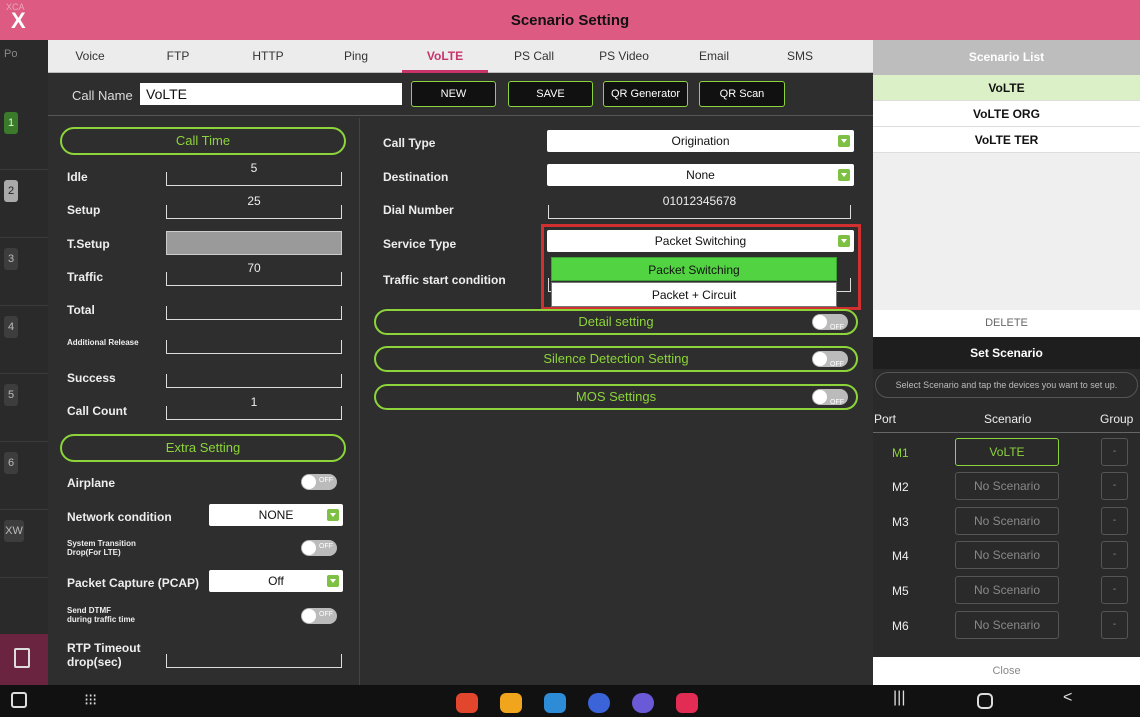  What do you see at coordinates (119, 517) in the screenshot?
I see `network-condition-label: Network condition` at bounding box center [119, 517].